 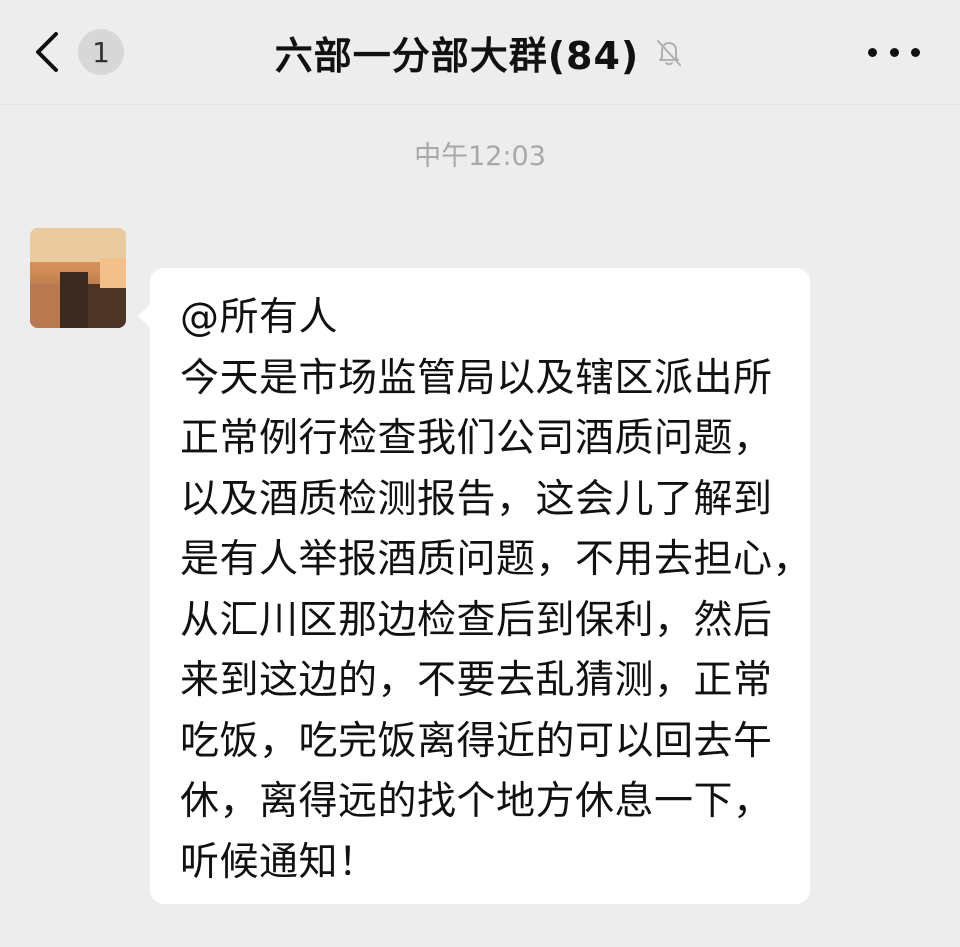 I want to click on back-button: 1, so click(x=80, y=52).